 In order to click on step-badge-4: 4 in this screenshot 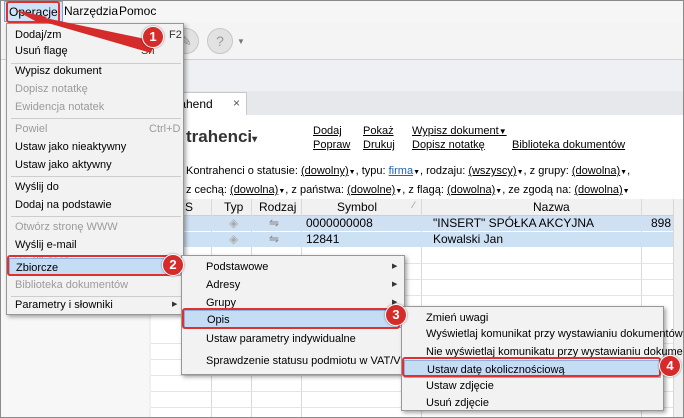, I will do `click(670, 366)`.